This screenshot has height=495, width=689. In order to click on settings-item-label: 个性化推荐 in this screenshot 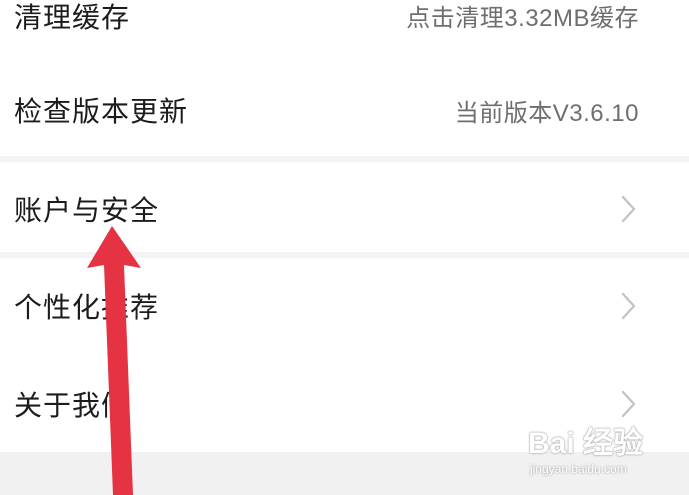, I will do `click(87, 307)`.